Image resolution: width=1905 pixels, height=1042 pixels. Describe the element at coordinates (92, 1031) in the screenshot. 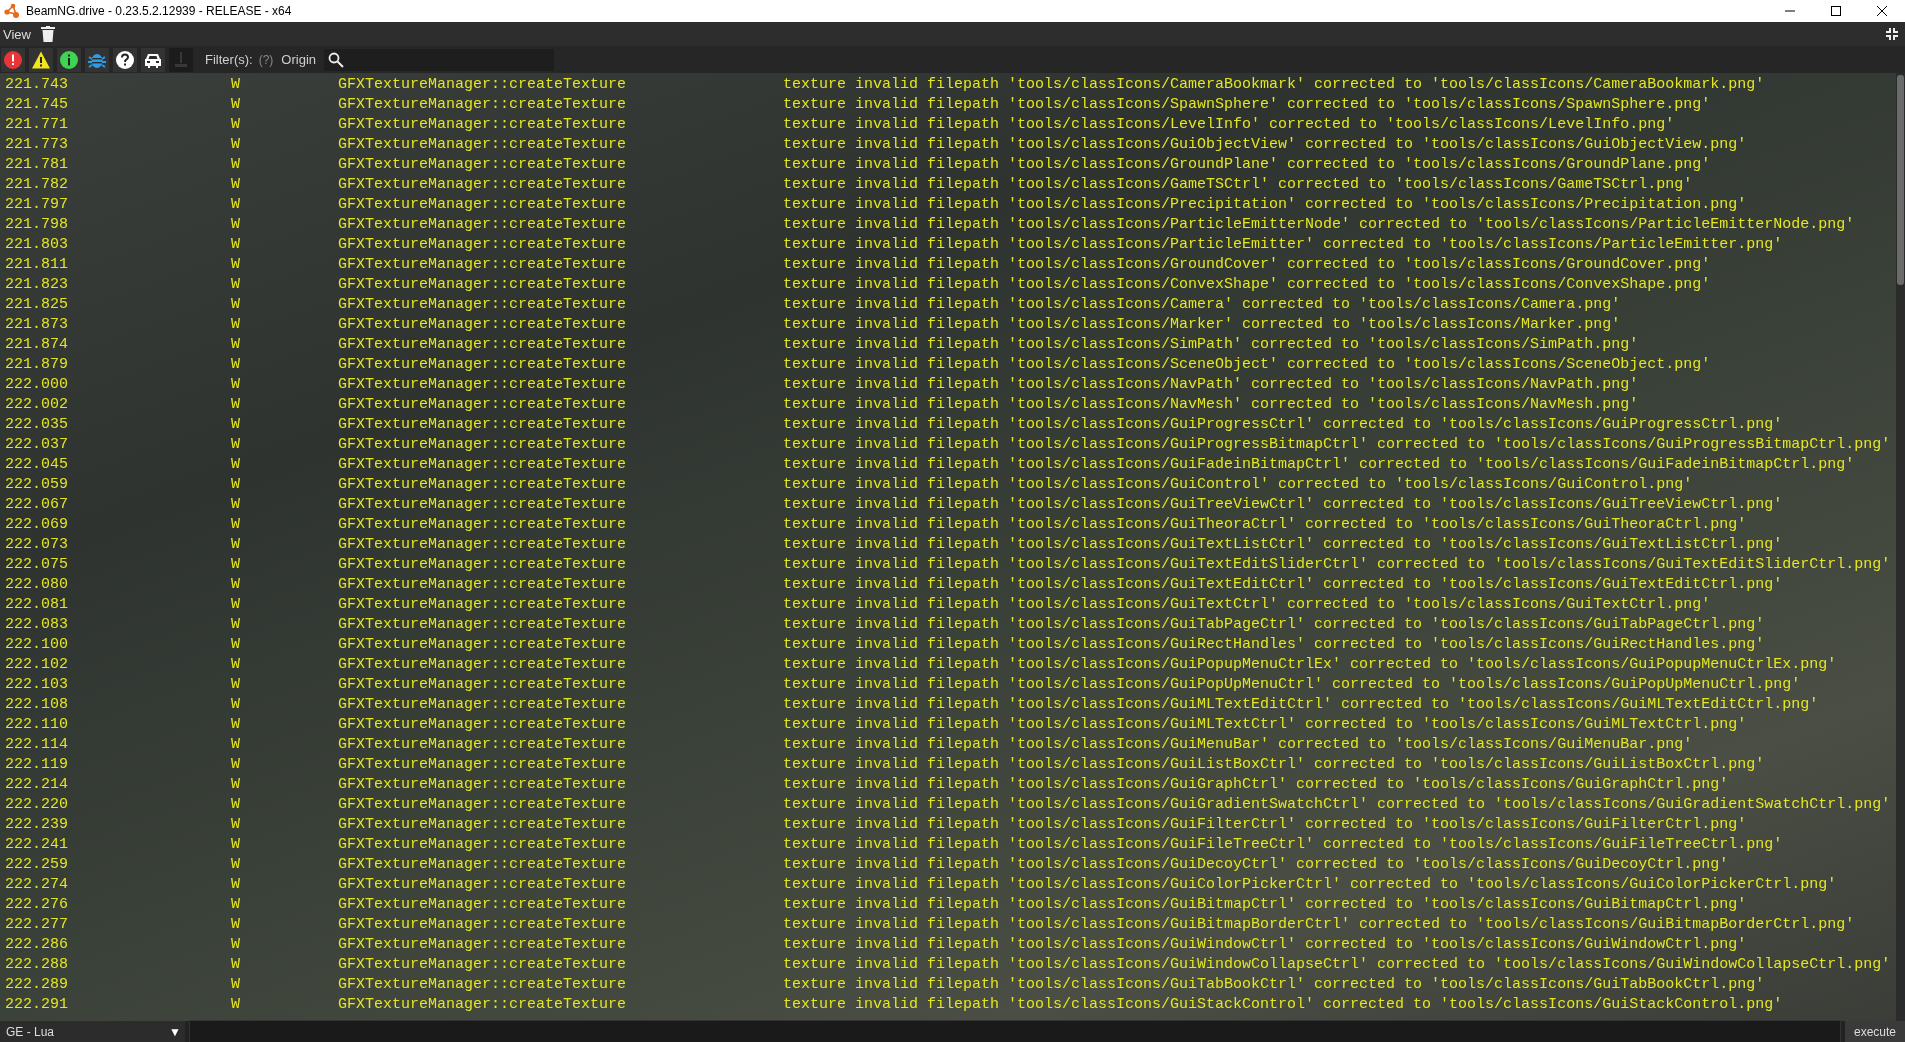

I see `context-dropdown: GE - Lua ▼` at that location.